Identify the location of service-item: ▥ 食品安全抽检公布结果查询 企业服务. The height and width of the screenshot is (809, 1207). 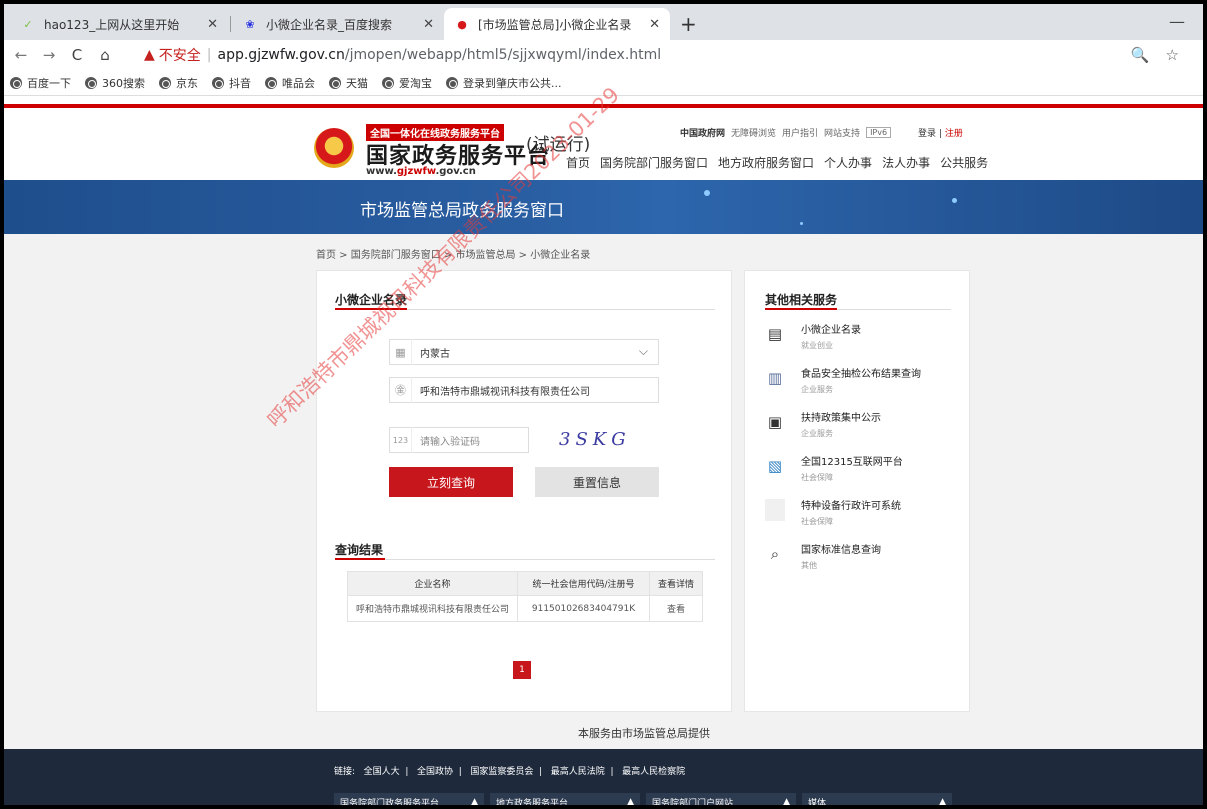
(865, 385).